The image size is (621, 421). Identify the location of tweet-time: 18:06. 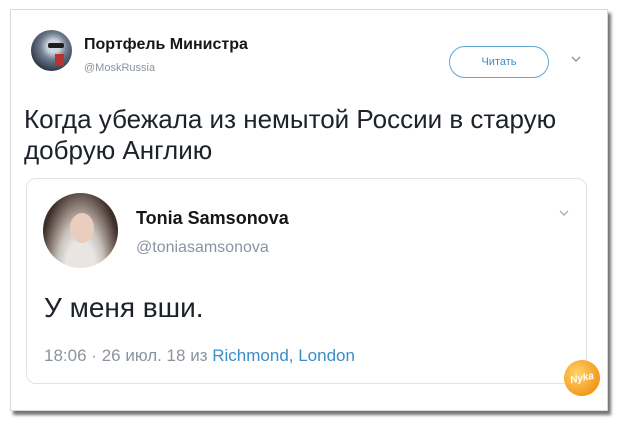
(65, 355).